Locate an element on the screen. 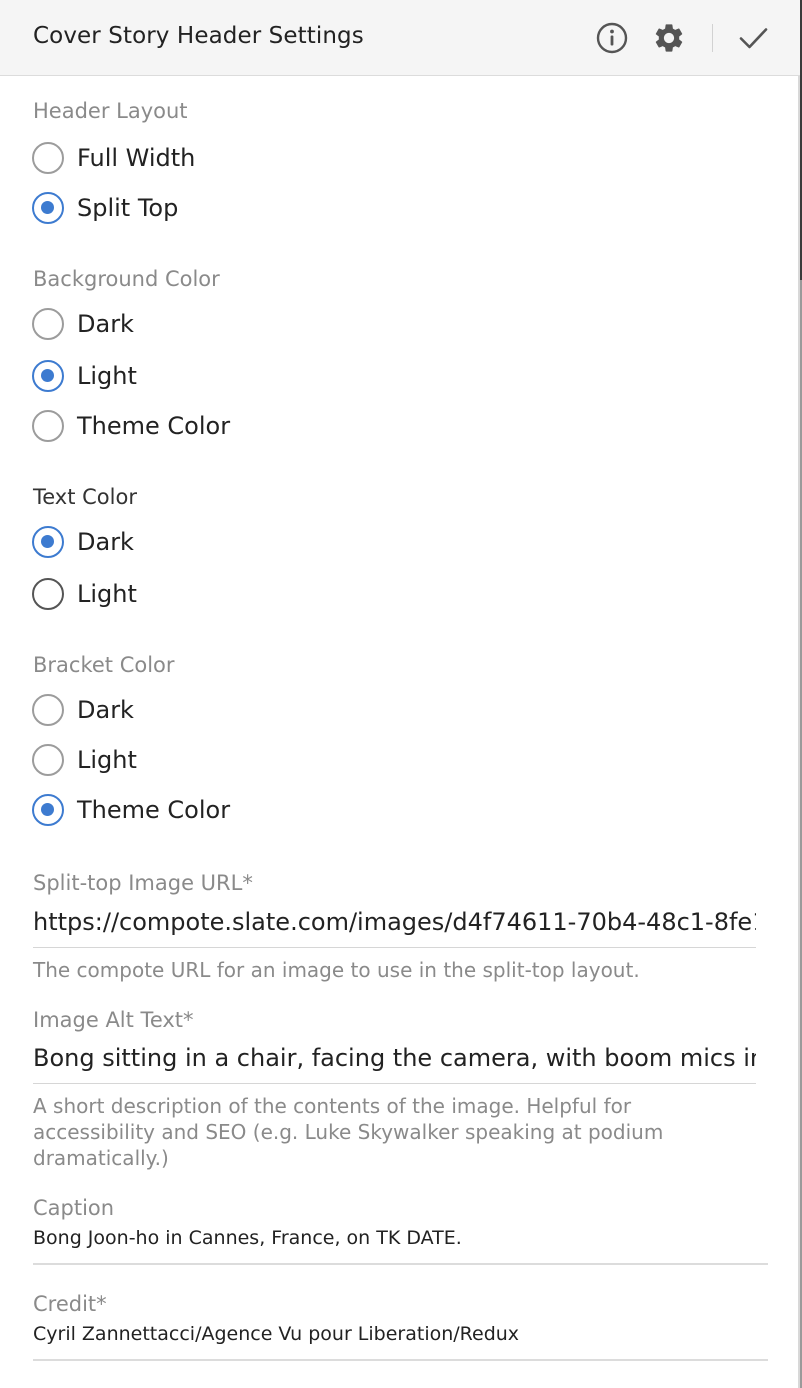 The height and width of the screenshot is (1388, 802). radio-bracket-dark: Dark is located at coordinates (83, 710).